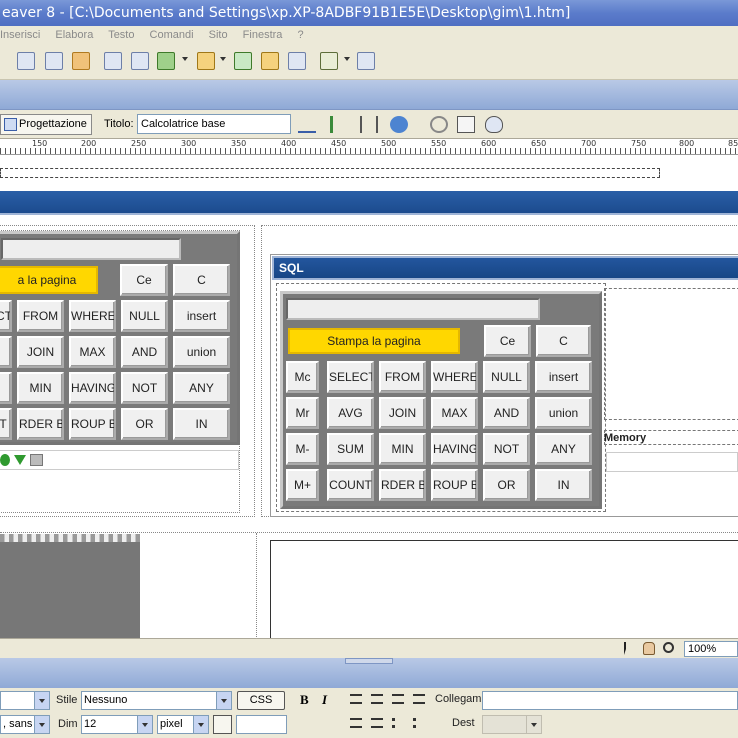 The height and width of the screenshot is (738, 738). What do you see at coordinates (117, 724) in the screenshot?
I see `size-select: 12` at bounding box center [117, 724].